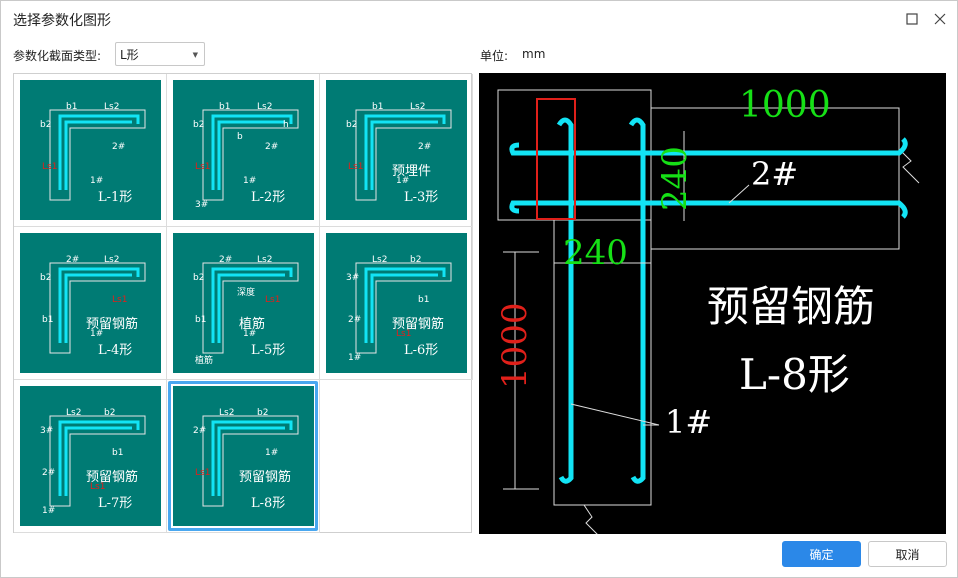  Describe the element at coordinates (912, 19) in the screenshot. I see `maximize-button` at that location.